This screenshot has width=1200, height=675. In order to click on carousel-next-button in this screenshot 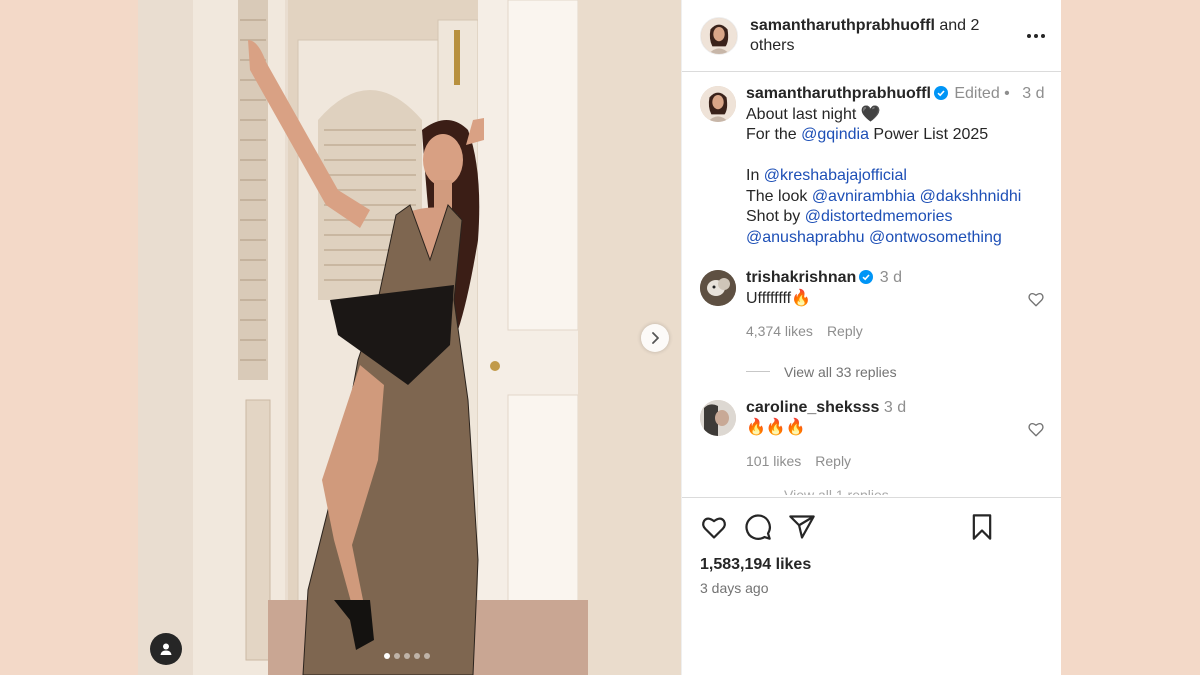, I will do `click(655, 338)`.